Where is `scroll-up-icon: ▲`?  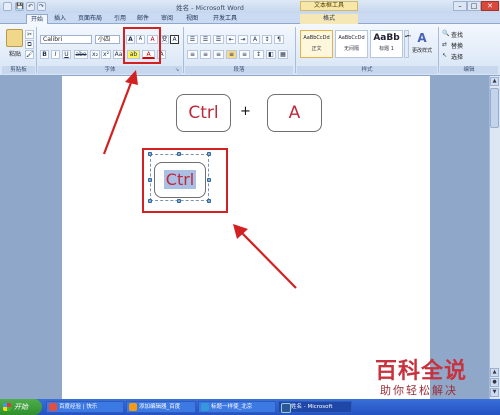 scroll-up-icon: ▲ is located at coordinates (494, 81).